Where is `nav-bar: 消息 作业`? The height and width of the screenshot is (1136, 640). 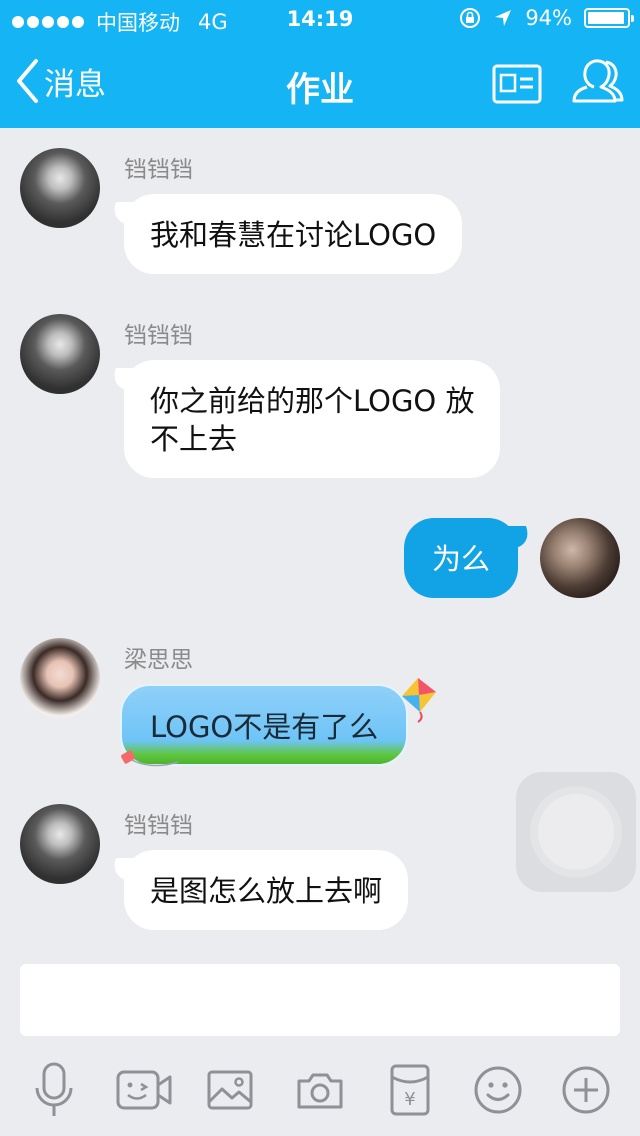
nav-bar: 消息 作业 is located at coordinates (320, 84).